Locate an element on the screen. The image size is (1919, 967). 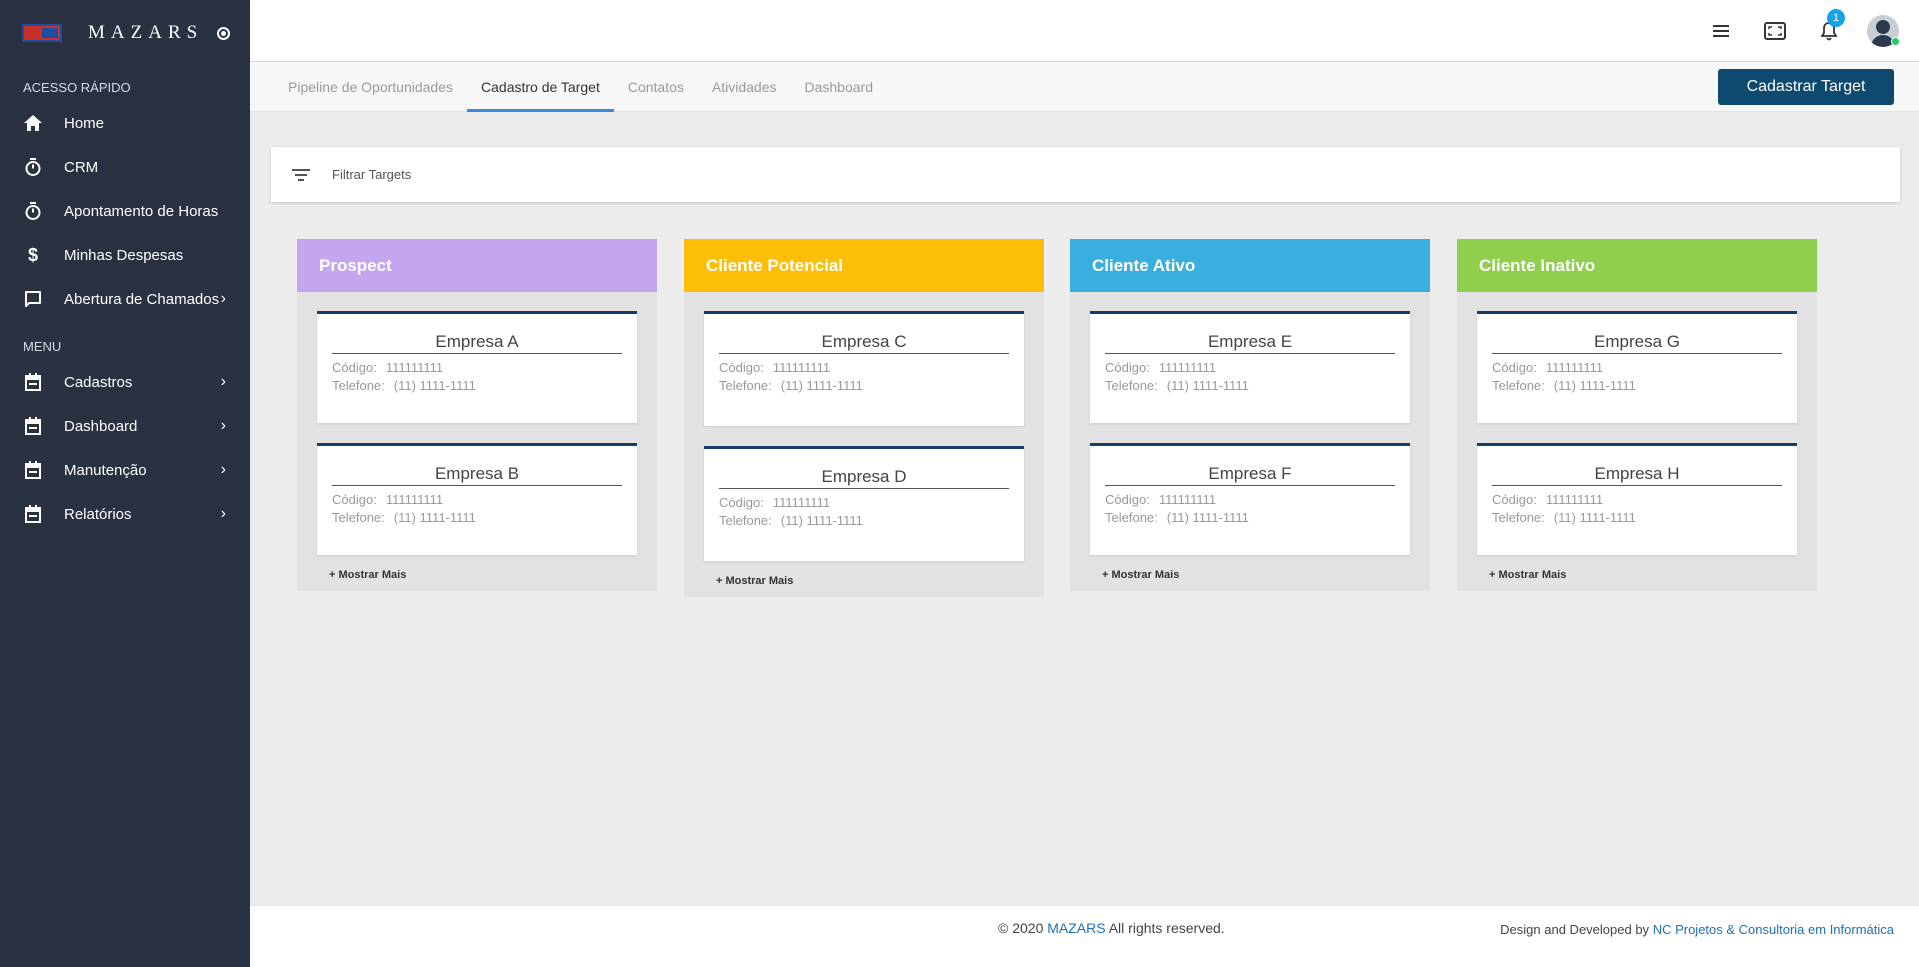
brand: MAZARS is located at coordinates (125, 33).